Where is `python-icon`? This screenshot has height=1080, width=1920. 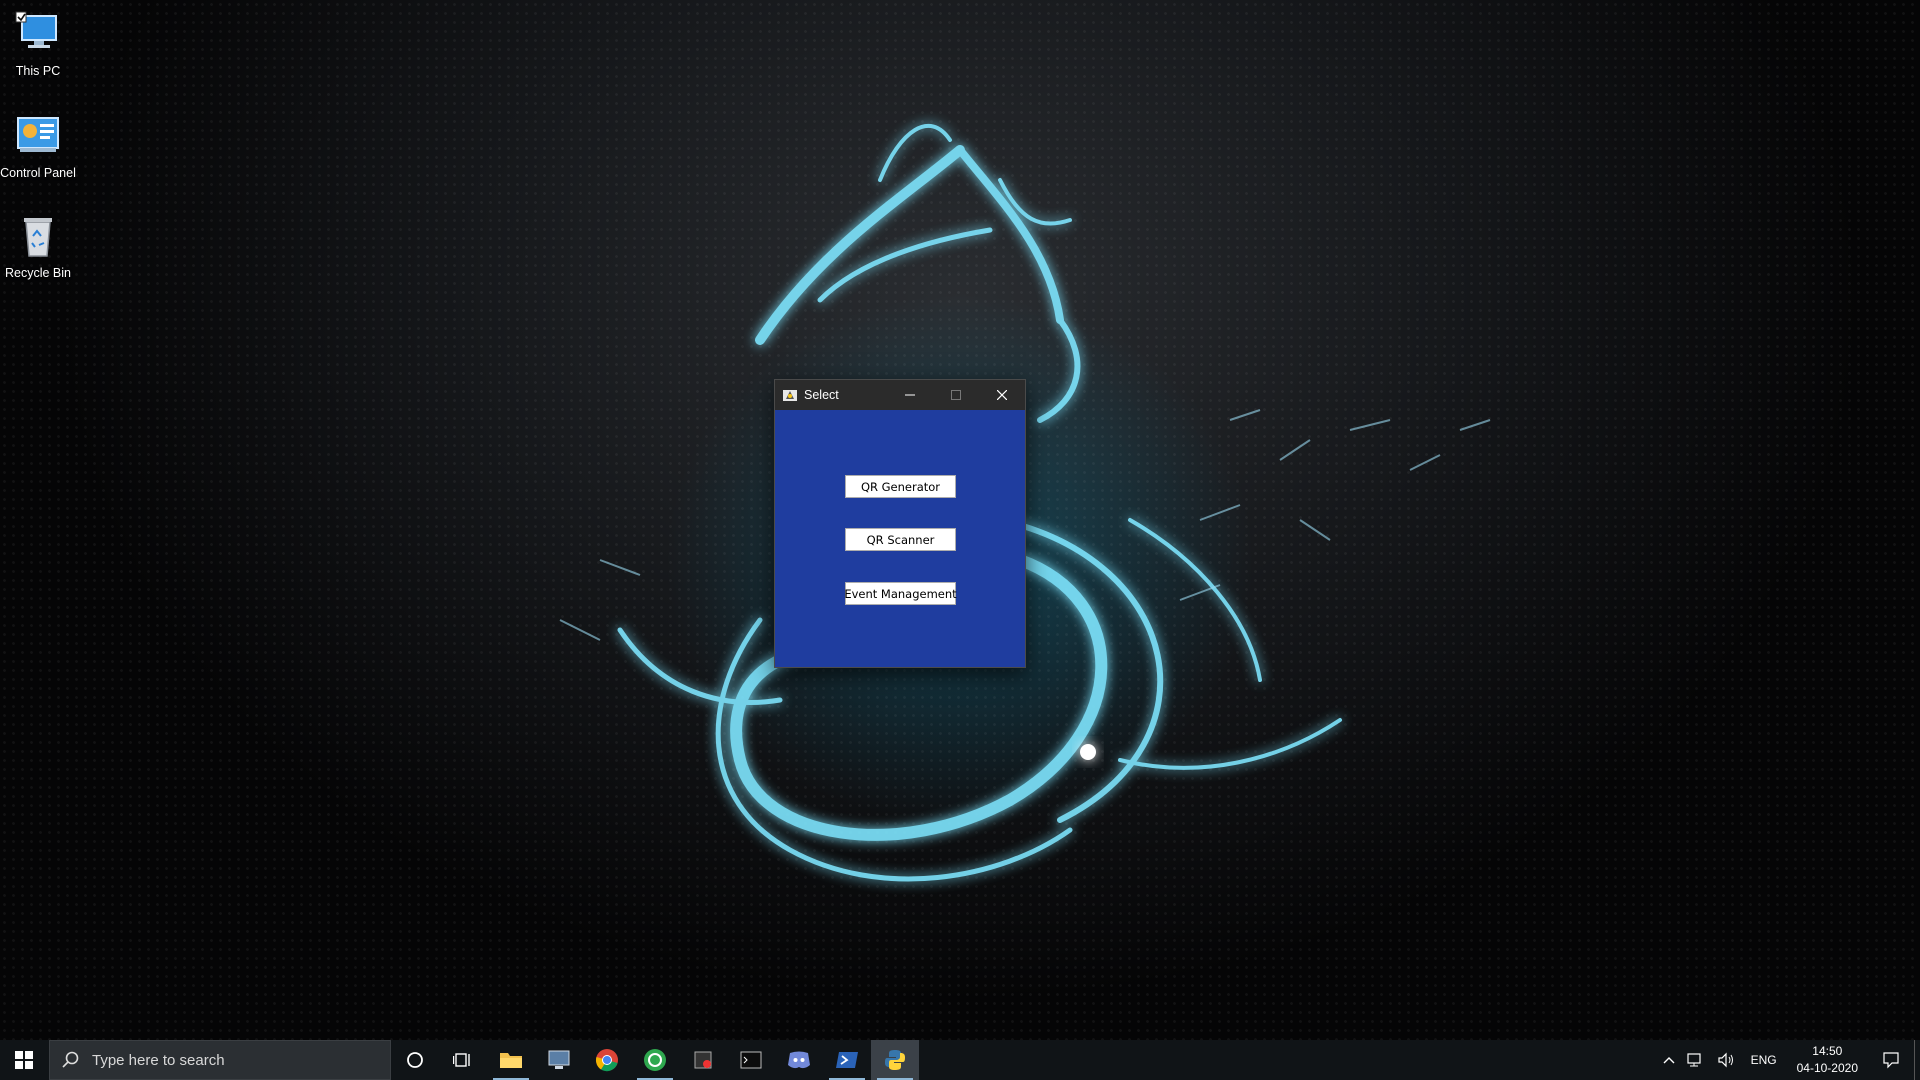 python-icon is located at coordinates (895, 1060).